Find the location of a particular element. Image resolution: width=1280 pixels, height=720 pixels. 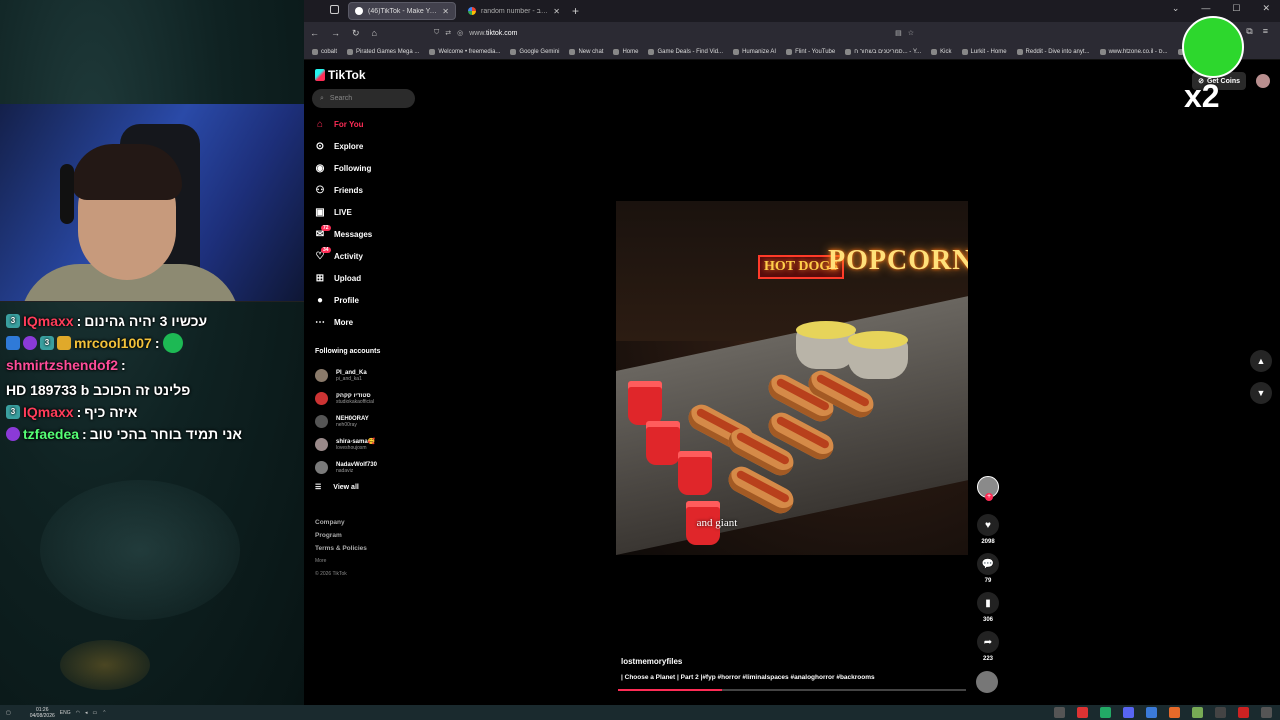

nav-item-more: ⋯ More is located at coordinates (364, 322).